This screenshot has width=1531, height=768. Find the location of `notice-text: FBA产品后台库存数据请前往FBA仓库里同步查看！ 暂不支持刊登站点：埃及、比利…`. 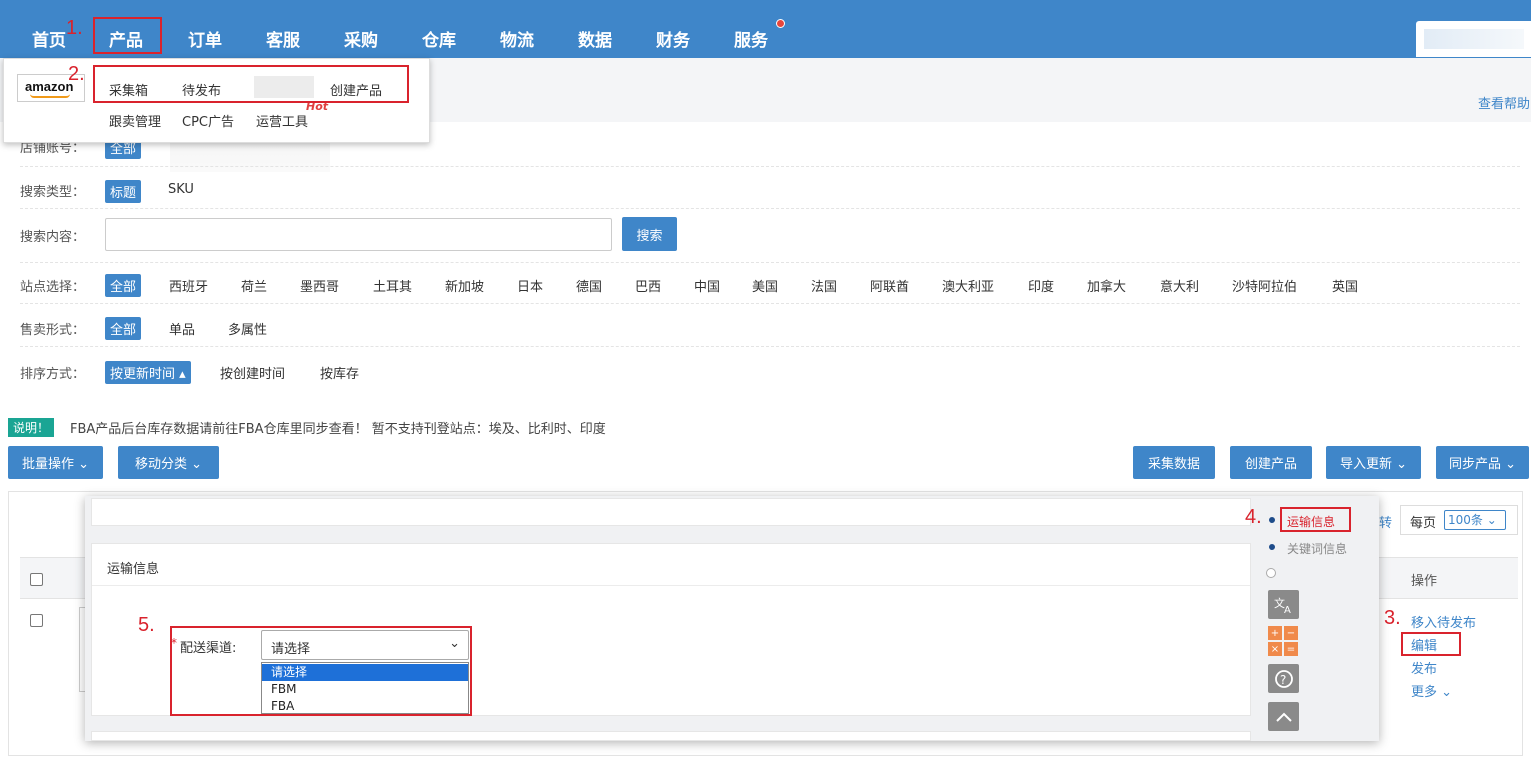

notice-text: FBA产品后台库存数据请前往FBA仓库里同步查看！ 暂不支持刊登站点：埃及、比利… is located at coordinates (338, 429).